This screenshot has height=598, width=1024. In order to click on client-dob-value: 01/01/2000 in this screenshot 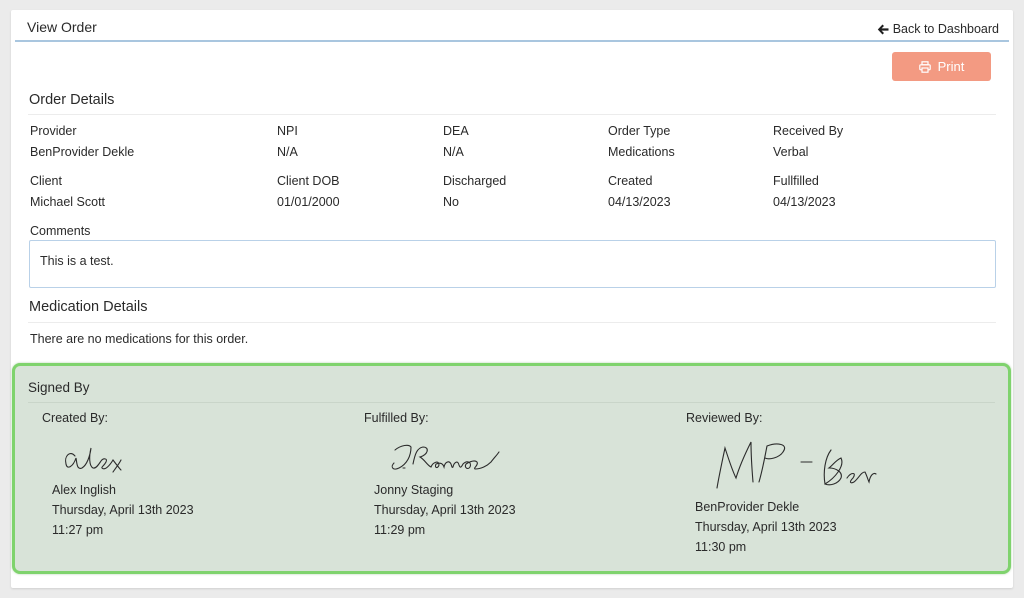, I will do `click(308, 202)`.